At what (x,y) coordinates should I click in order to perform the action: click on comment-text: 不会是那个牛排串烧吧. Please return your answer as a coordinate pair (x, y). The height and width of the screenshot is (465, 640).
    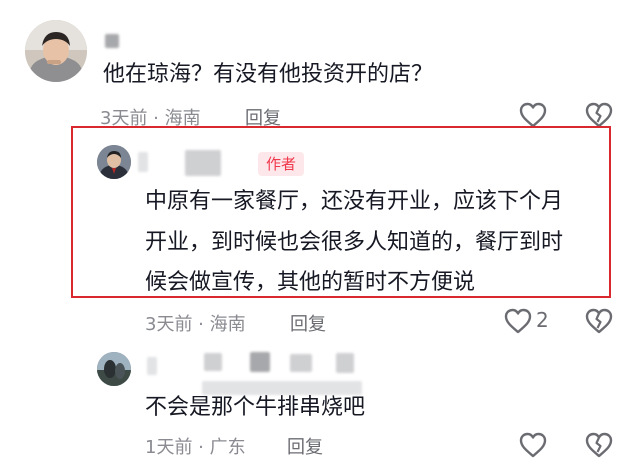
    Looking at the image, I should click on (255, 407).